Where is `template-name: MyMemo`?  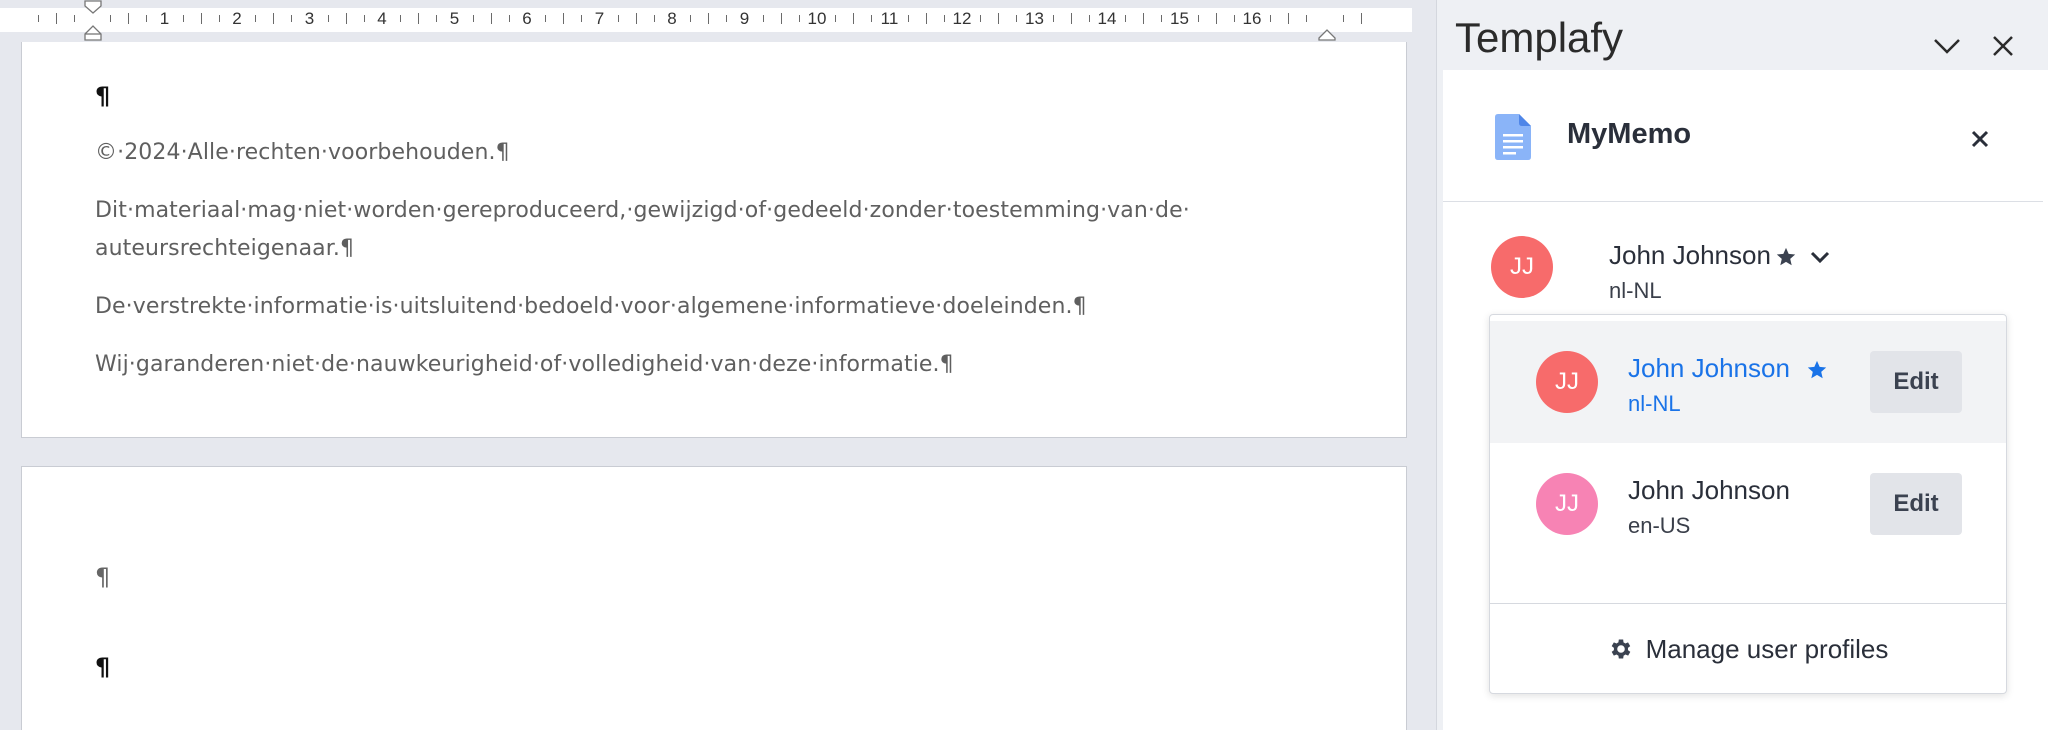 template-name: MyMemo is located at coordinates (1629, 134).